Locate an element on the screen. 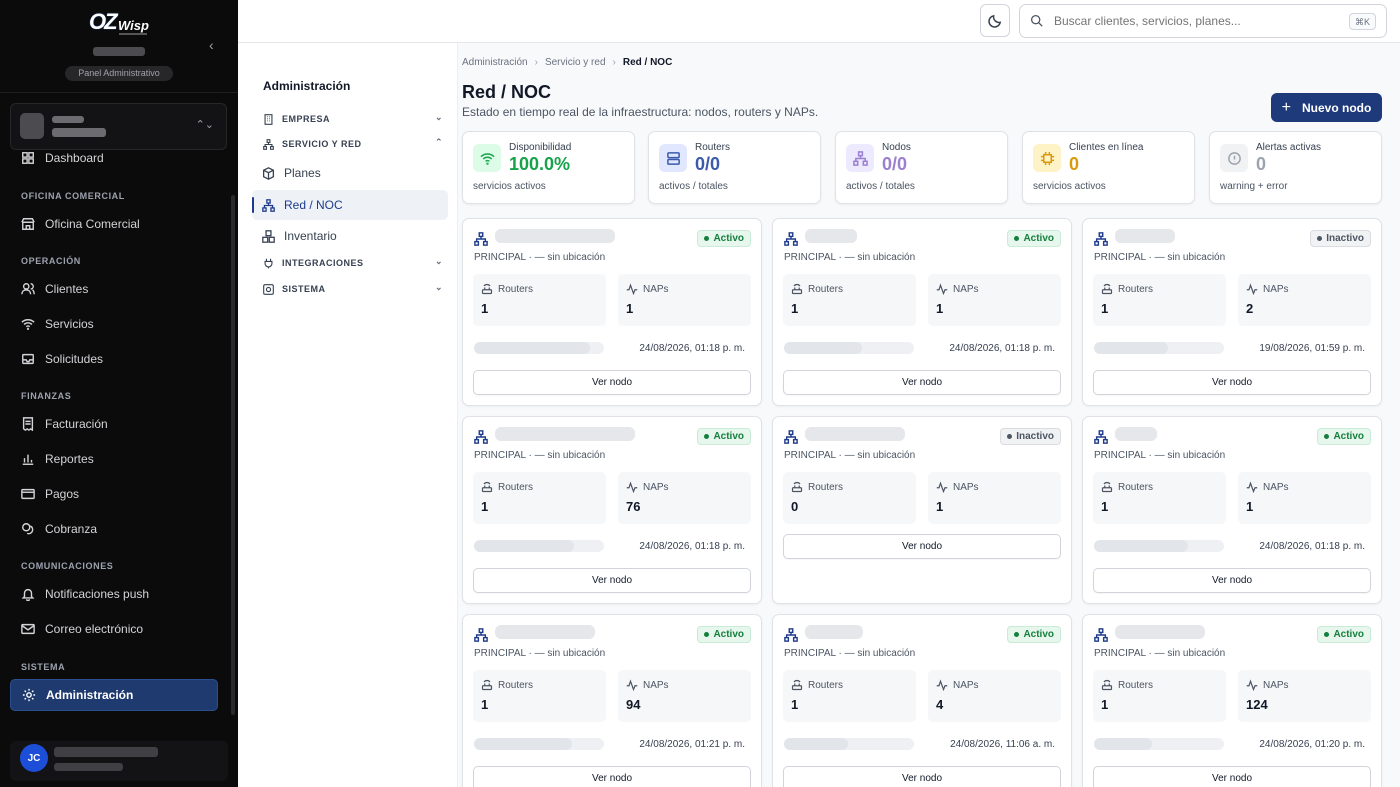 Image resolution: width=1400 pixels, height=787 pixels. subnav-group-servicio-red: SERVICIO Y RED ⌃ is located at coordinates (353, 144).